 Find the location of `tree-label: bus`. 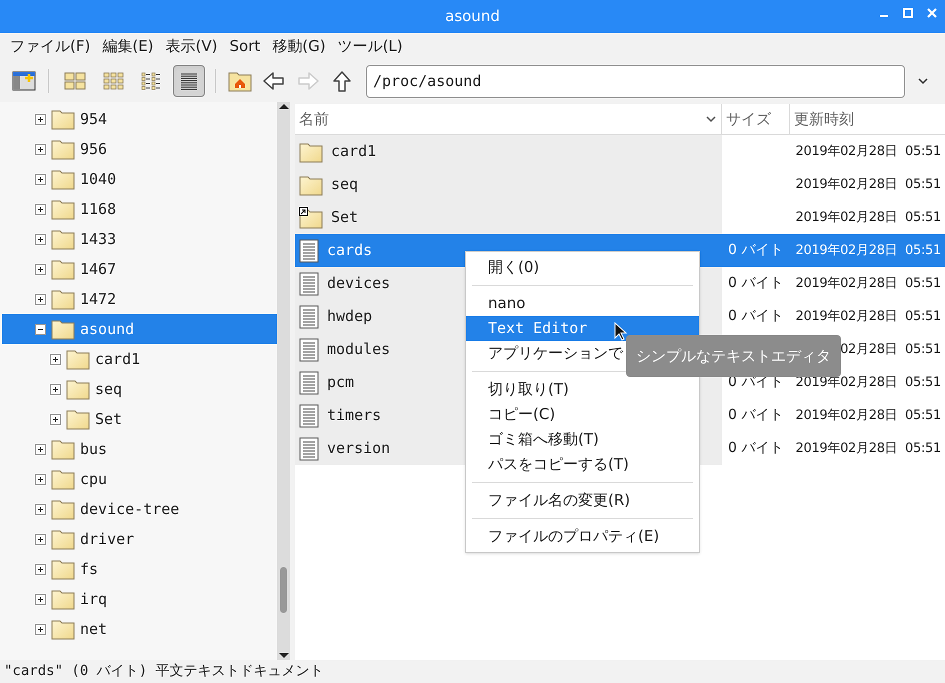

tree-label: bus is located at coordinates (94, 449).